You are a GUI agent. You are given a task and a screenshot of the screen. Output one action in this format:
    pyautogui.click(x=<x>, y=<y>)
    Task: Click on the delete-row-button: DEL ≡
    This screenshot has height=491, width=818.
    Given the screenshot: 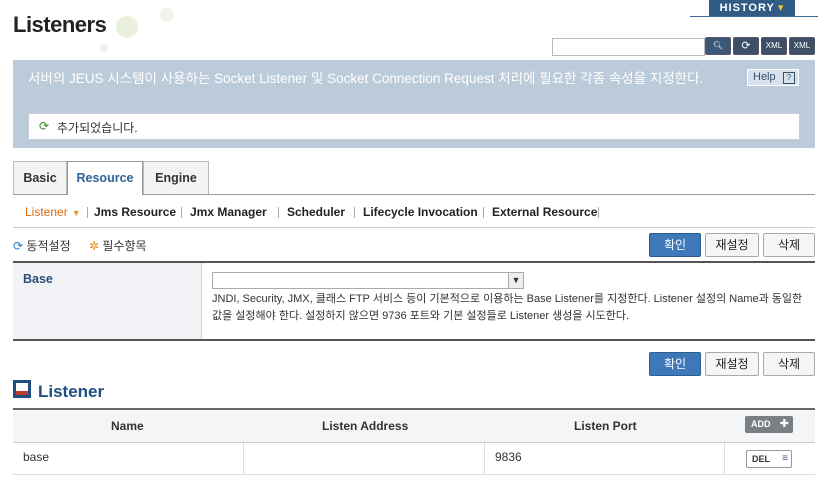 What is the action you would take?
    pyautogui.click(x=769, y=459)
    